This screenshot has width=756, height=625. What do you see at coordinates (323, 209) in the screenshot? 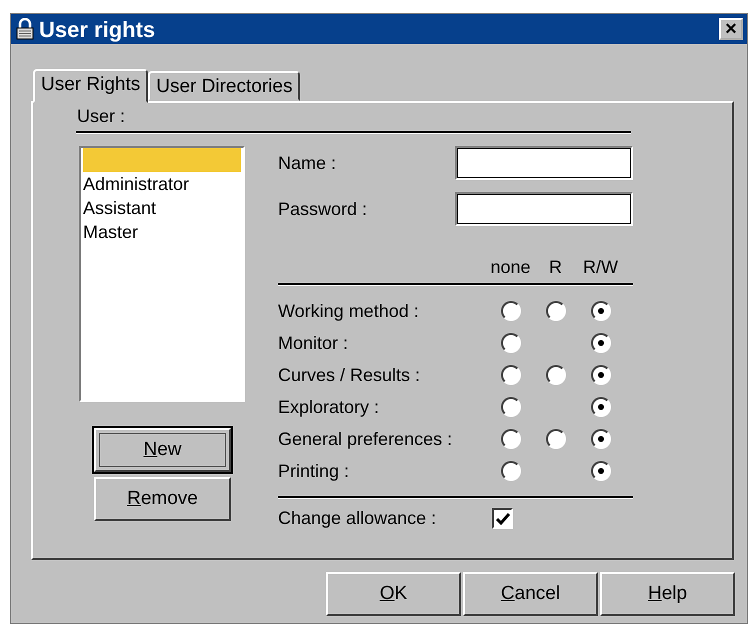
I see `field-label: Password :` at bounding box center [323, 209].